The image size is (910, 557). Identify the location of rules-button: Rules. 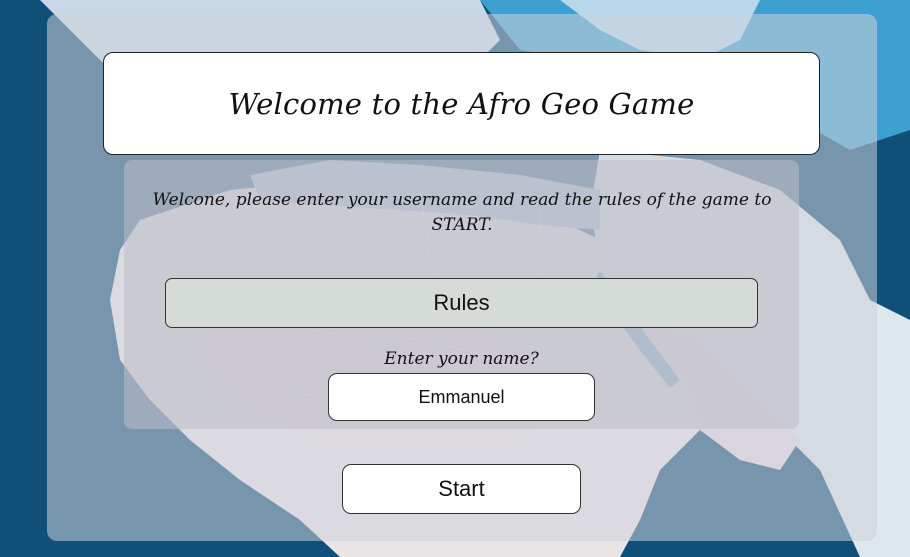
(461, 303).